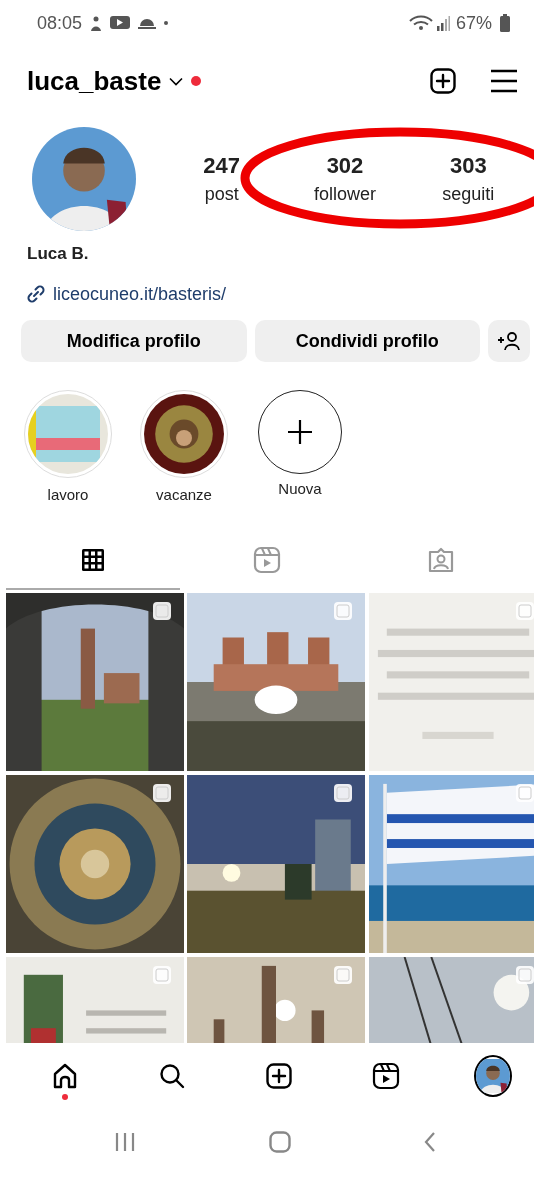  What do you see at coordinates (93, 560) in the screenshot?
I see `grid-icon` at bounding box center [93, 560].